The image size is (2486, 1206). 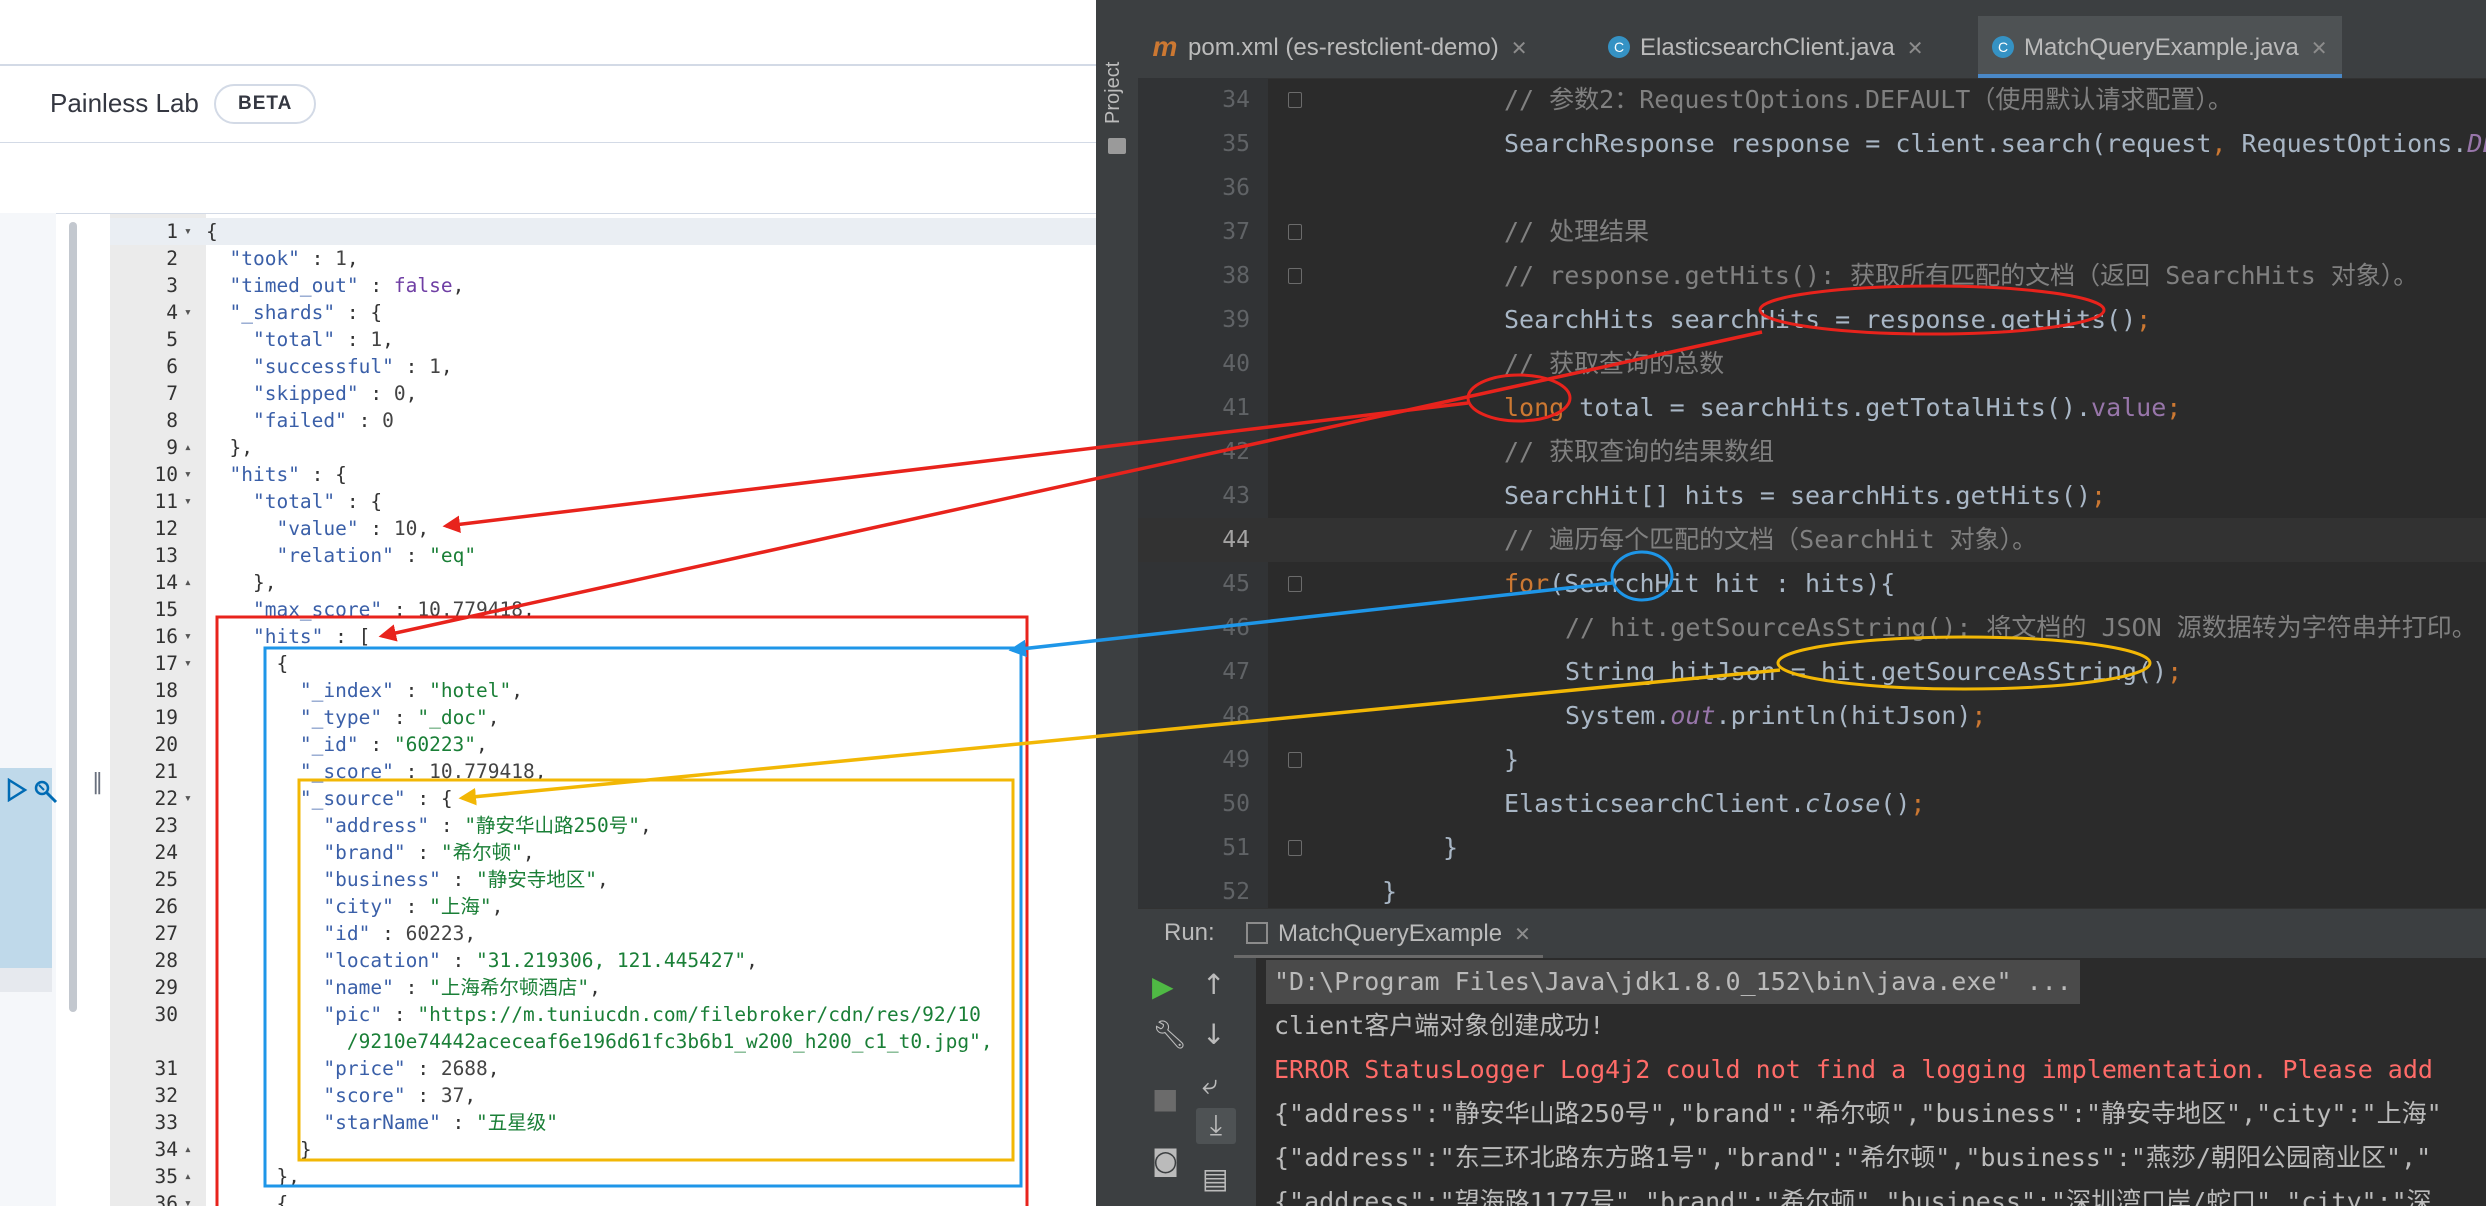 What do you see at coordinates (1236, 452) in the screenshot?
I see `line-number: 42` at bounding box center [1236, 452].